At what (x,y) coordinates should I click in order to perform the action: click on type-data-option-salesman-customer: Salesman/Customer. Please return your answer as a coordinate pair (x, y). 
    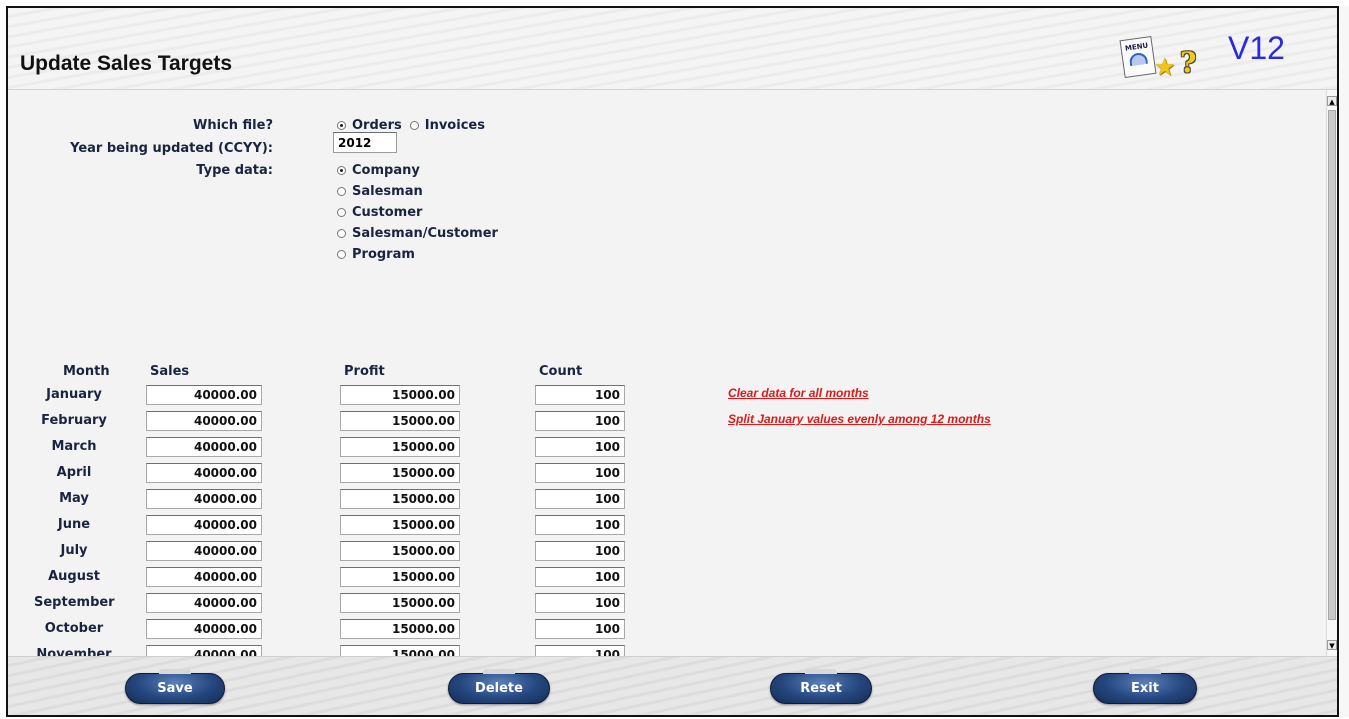
    Looking at the image, I should click on (417, 233).